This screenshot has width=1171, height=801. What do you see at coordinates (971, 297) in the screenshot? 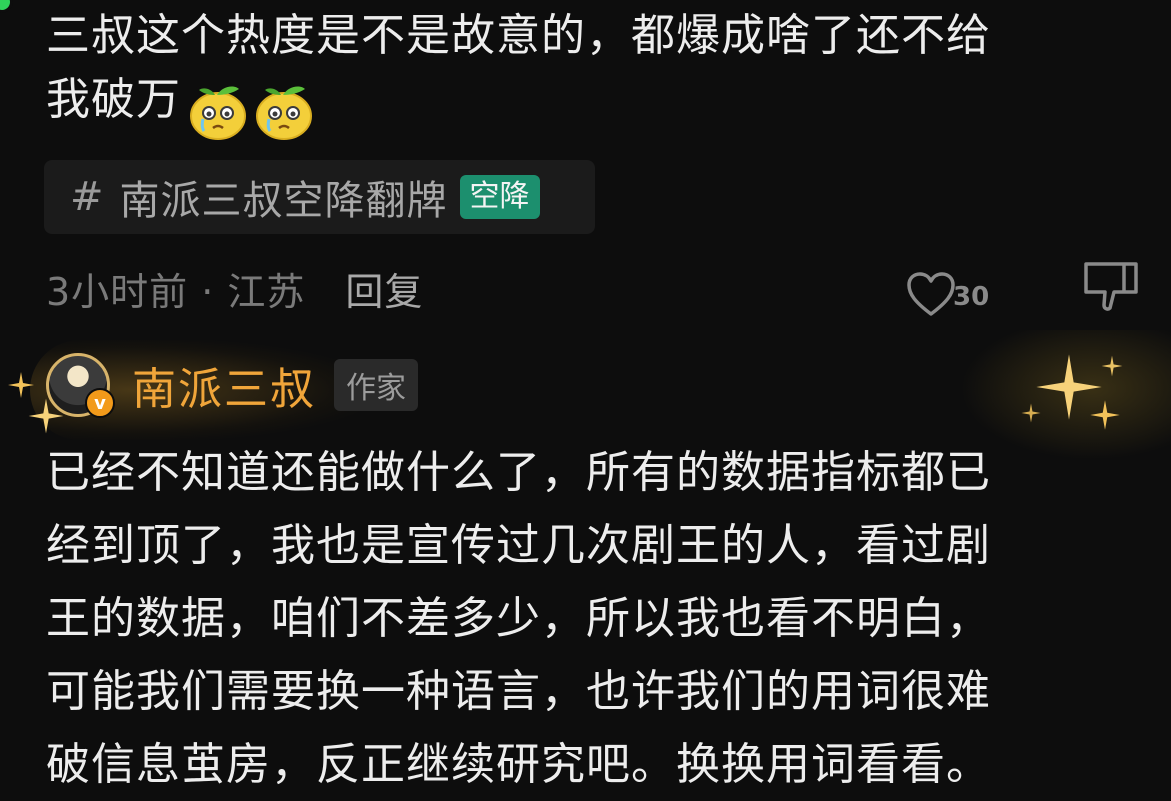
I see `like-count: 30` at bounding box center [971, 297].